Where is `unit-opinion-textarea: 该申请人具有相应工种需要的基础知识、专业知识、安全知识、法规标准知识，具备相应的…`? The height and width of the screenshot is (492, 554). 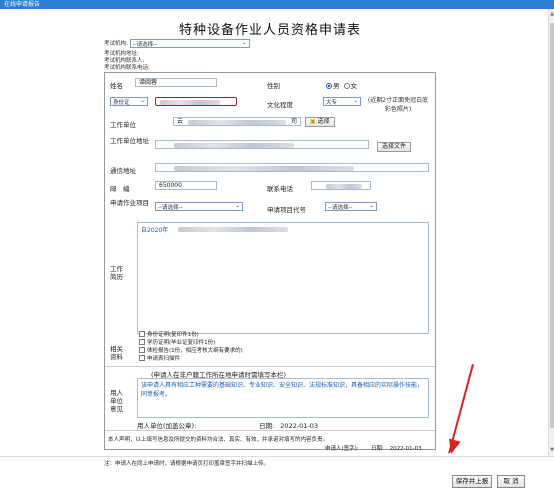
unit-opinion-textarea: 该申请人具有相应工种需要的基础知识、专业知识、安全知识、法规标准知识，具备相应的… is located at coordinates (283, 398).